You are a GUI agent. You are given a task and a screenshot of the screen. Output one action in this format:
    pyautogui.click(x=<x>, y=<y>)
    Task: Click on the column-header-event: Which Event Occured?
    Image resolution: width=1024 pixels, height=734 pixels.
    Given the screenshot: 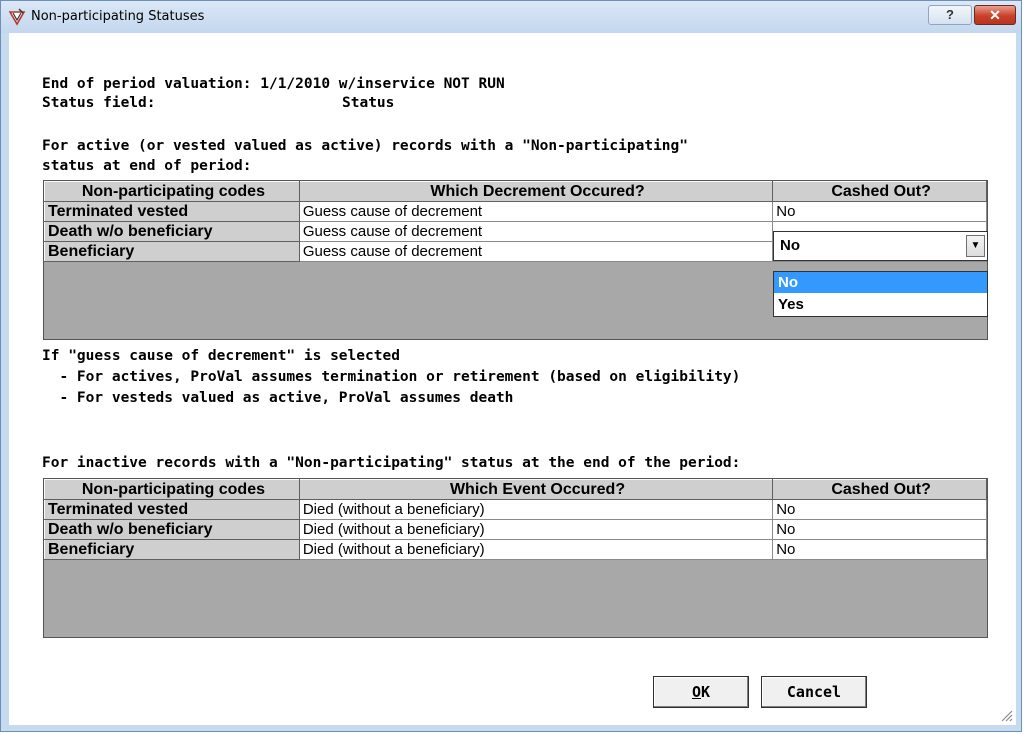 What is the action you would take?
    pyautogui.click(x=536, y=489)
    